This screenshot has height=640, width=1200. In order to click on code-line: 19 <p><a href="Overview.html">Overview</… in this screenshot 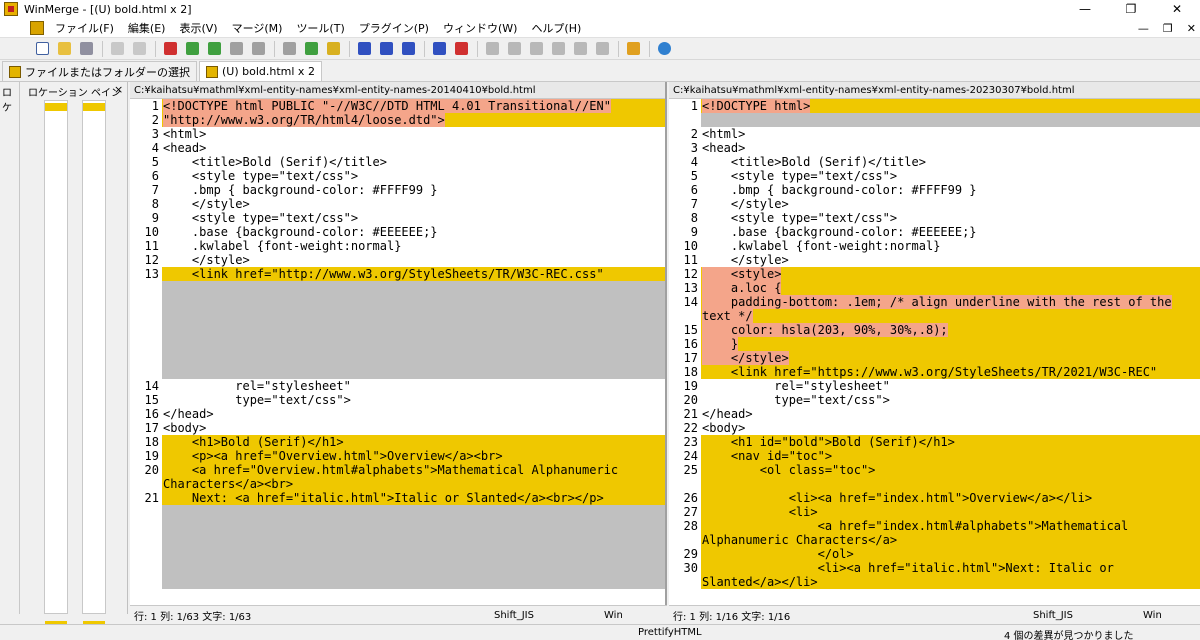, I will do `click(397, 456)`.